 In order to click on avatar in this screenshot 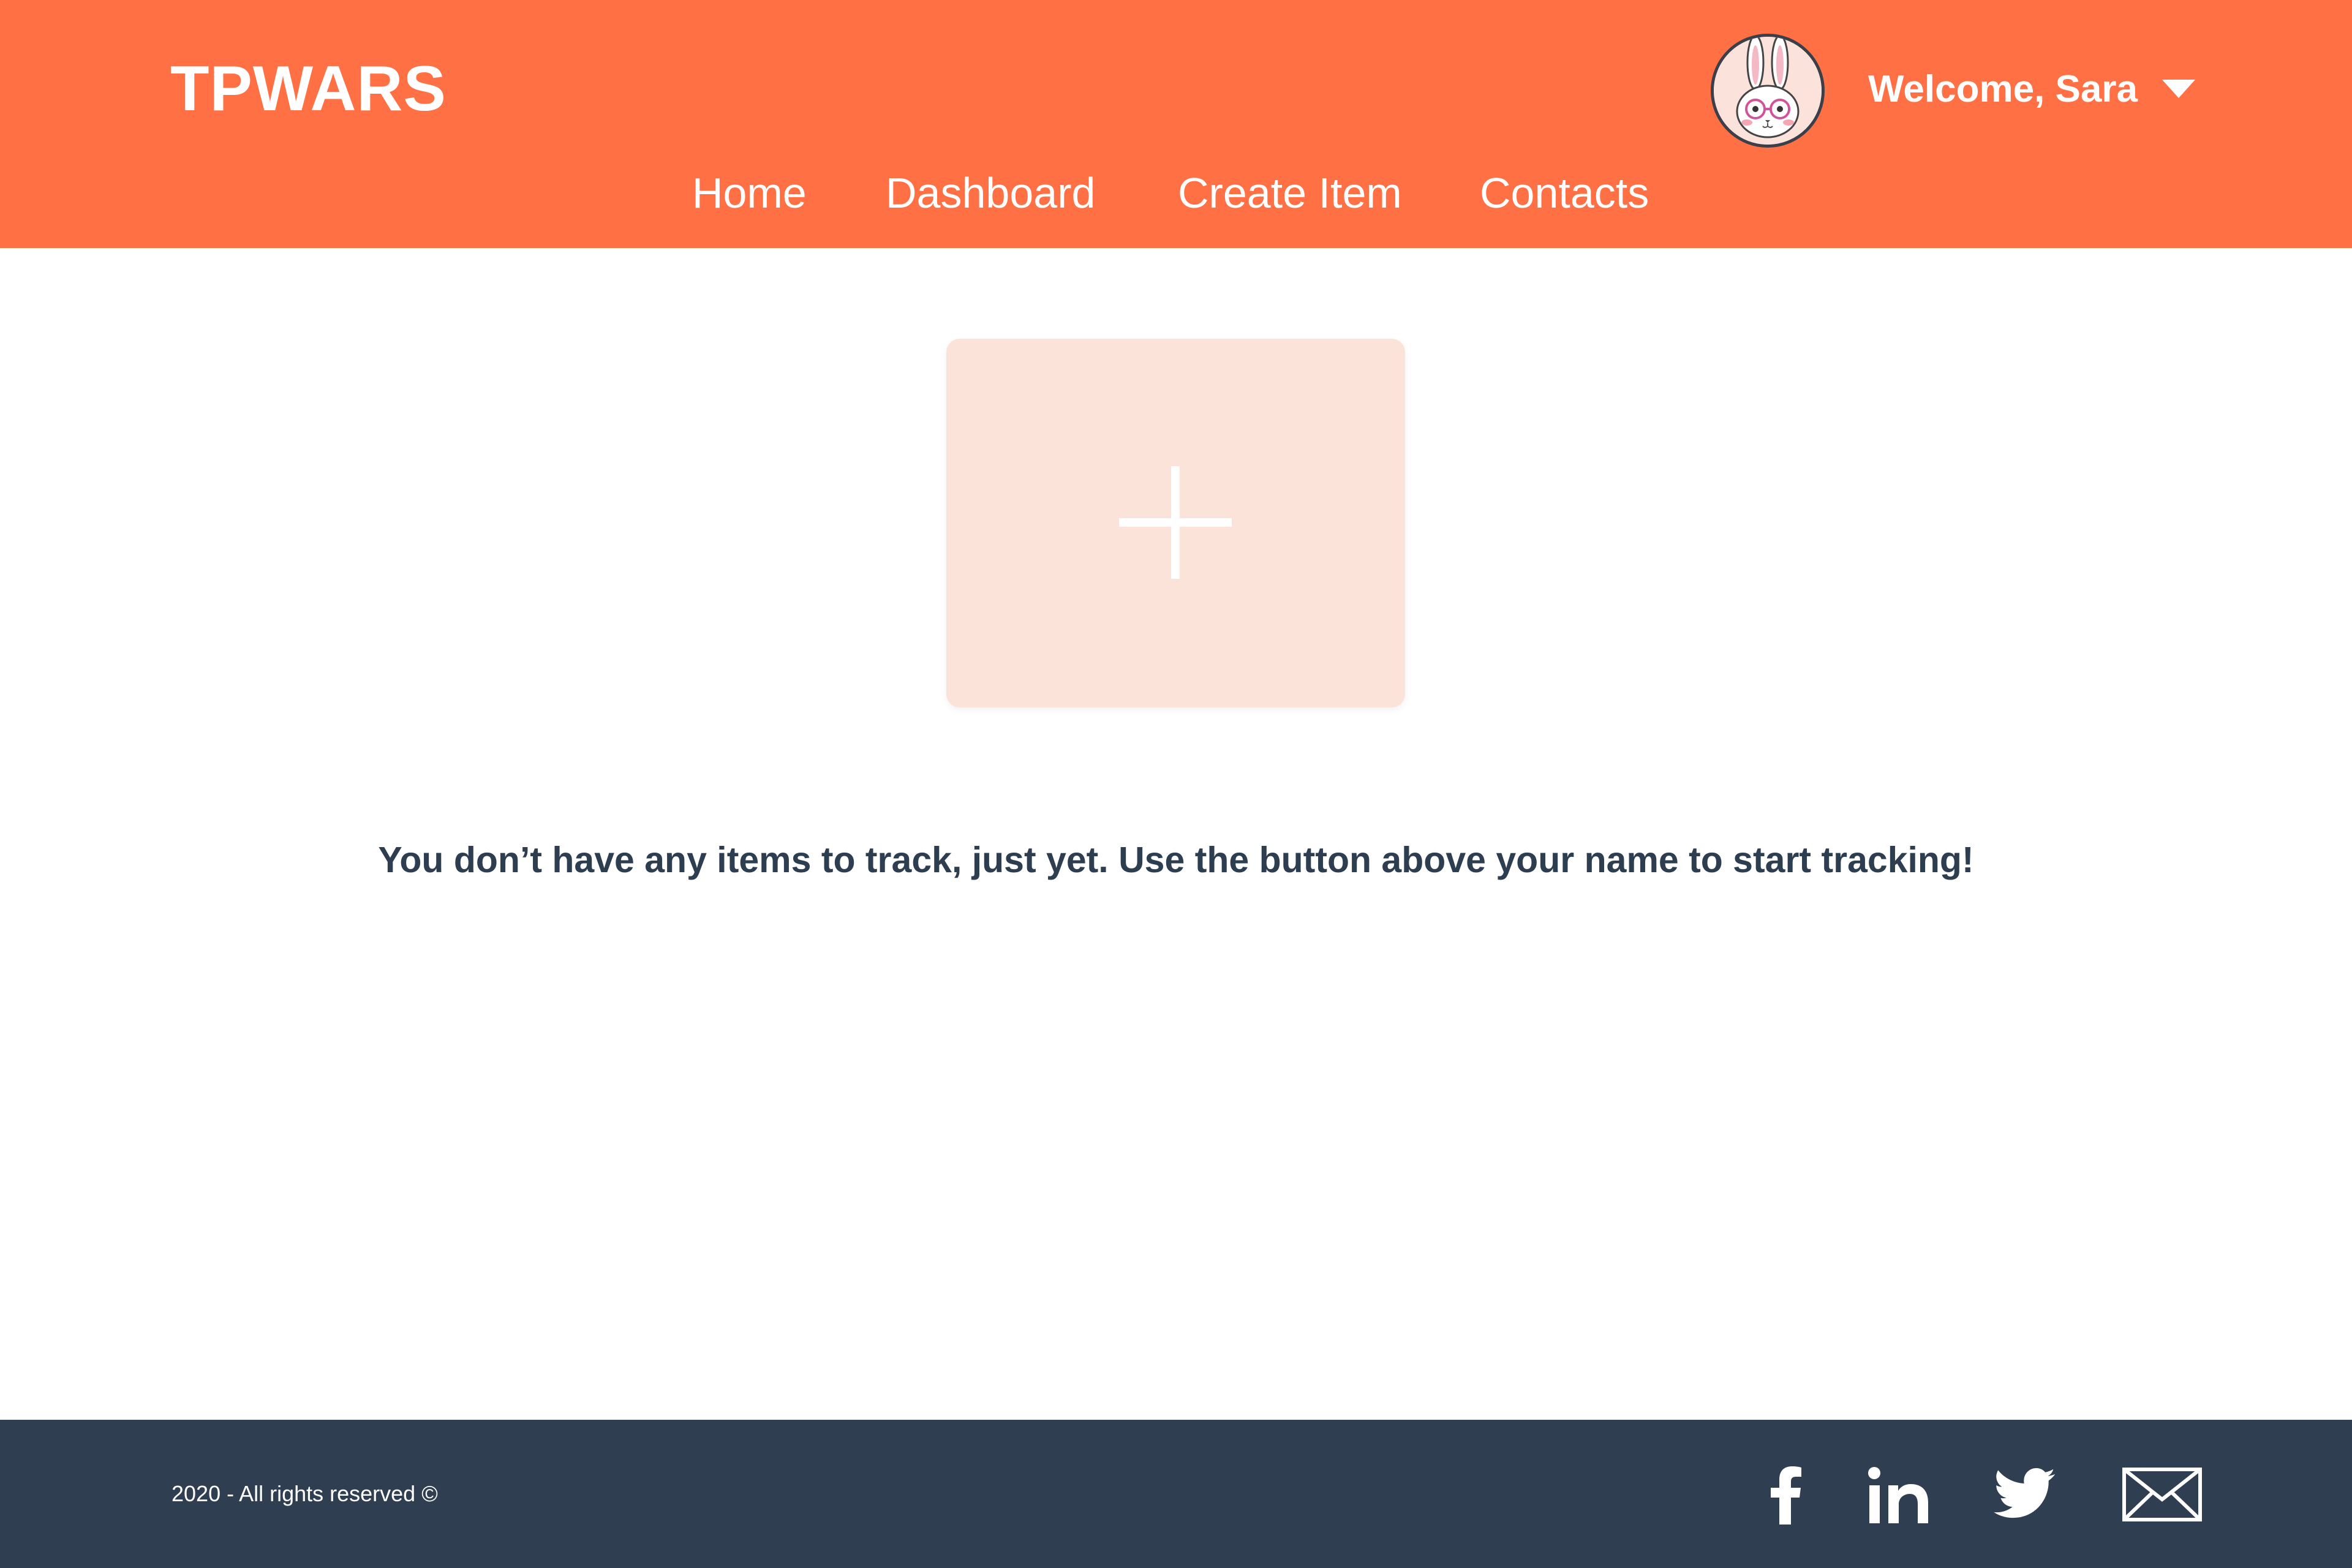, I will do `click(1768, 91)`.